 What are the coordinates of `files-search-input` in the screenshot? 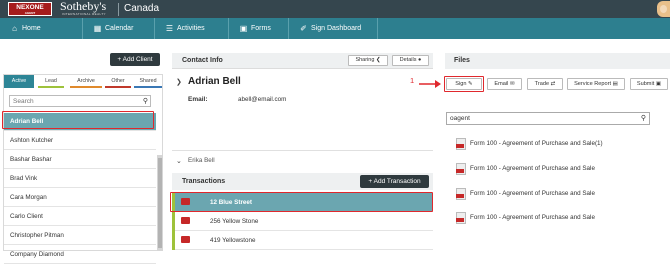 It's located at (540, 118).